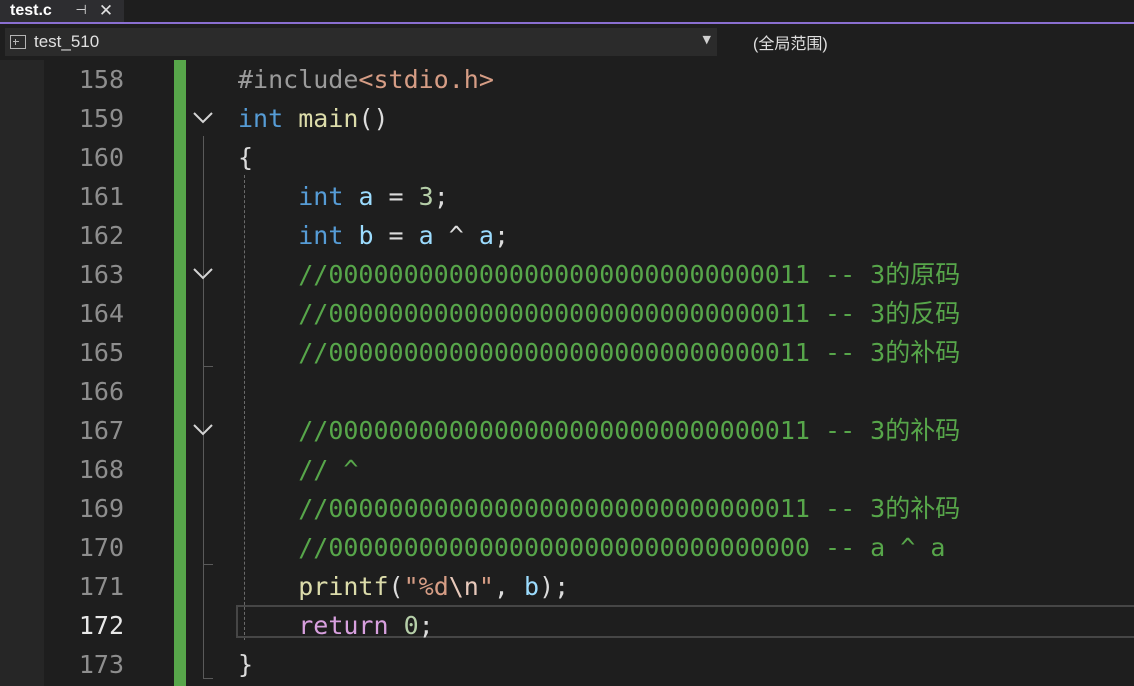 The width and height of the screenshot is (1134, 686). I want to click on close-icon: ✕, so click(106, 11).